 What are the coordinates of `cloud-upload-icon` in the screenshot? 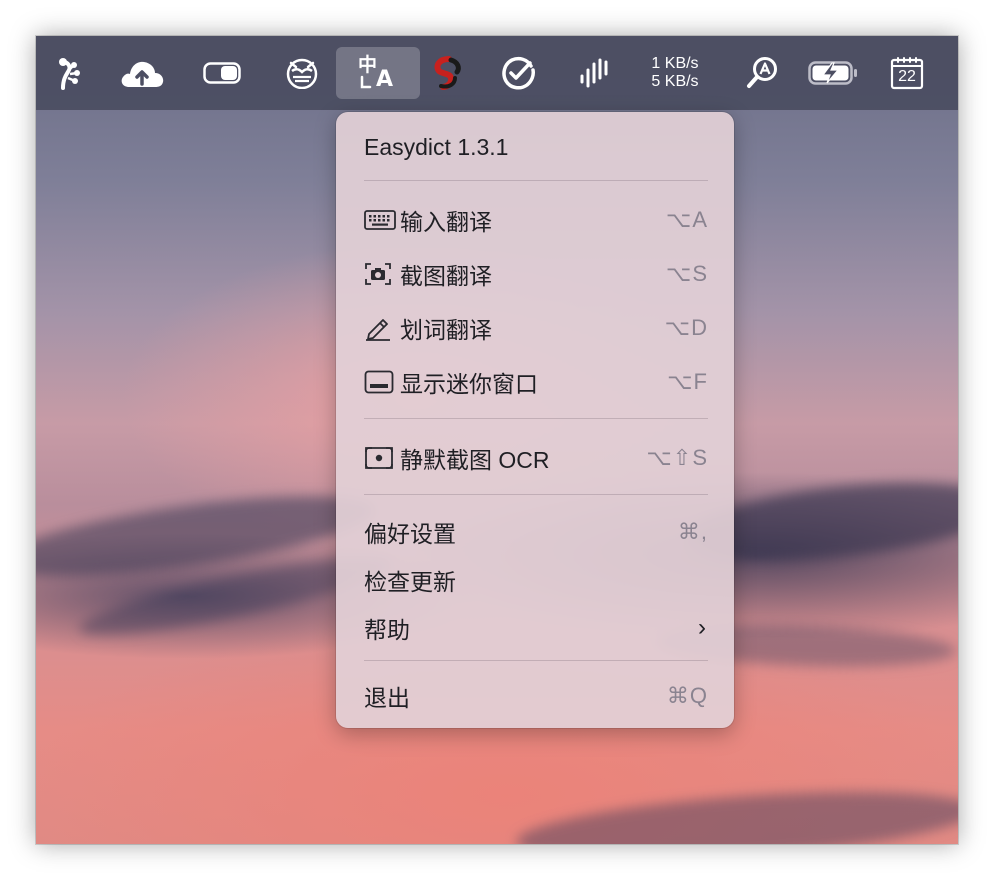 It's located at (142, 73).